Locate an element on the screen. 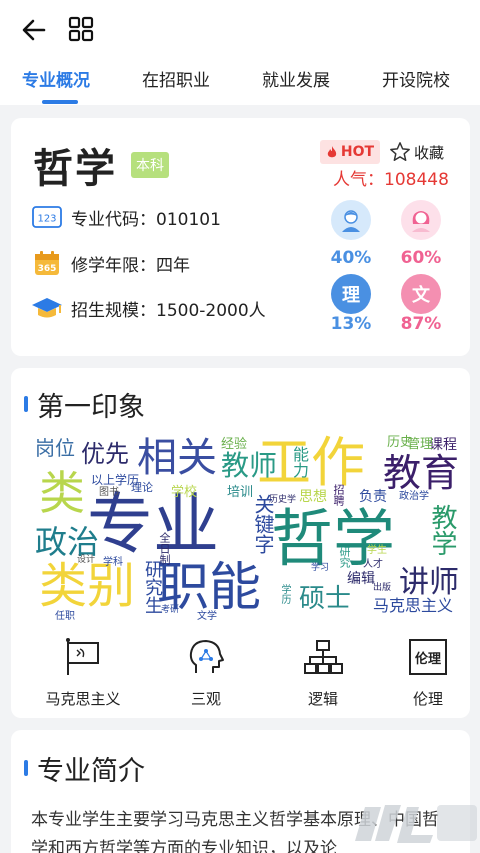 The height and width of the screenshot is (853, 480). hot-badge: HOT is located at coordinates (350, 152).